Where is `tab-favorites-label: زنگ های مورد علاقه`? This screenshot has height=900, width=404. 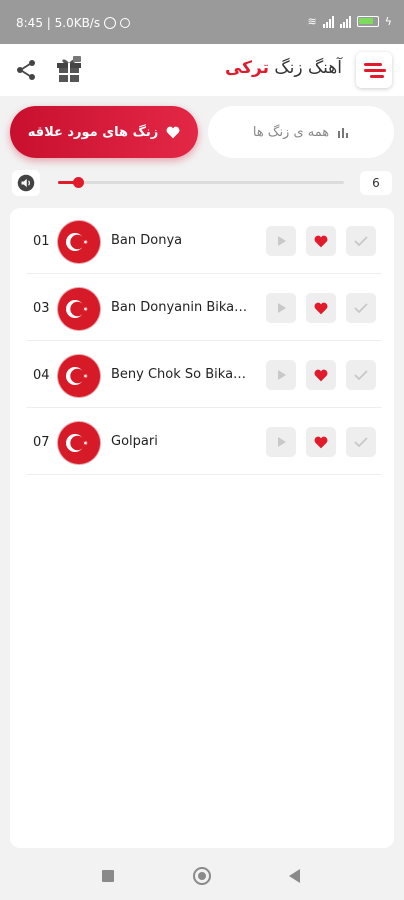
tab-favorites-label: زنگ های مورد علاقه is located at coordinates (93, 132).